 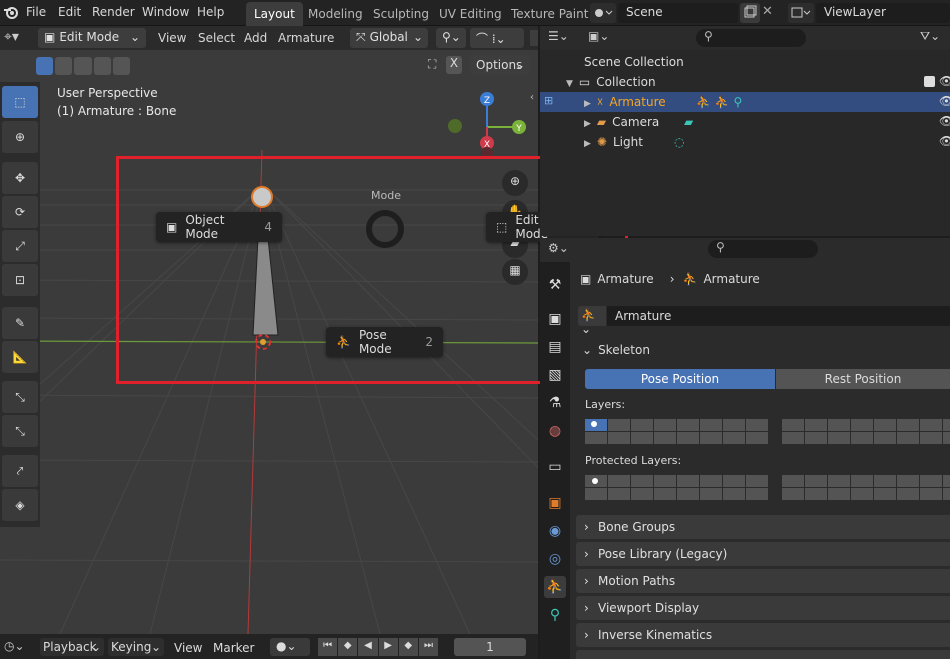 What do you see at coordinates (745, 102) in the screenshot?
I see `outliner-item-armature: ▶ ☓ Armature ⛹ ⛹ ⚲ 👁` at bounding box center [745, 102].